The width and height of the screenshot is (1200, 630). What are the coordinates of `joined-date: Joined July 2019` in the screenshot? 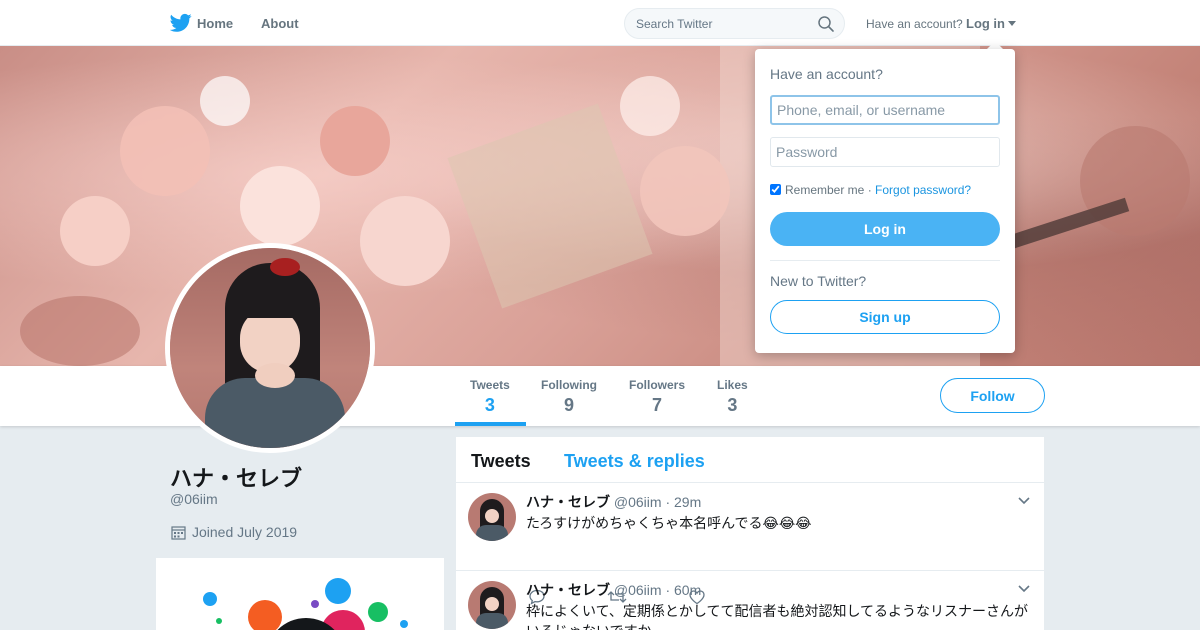 It's located at (234, 532).